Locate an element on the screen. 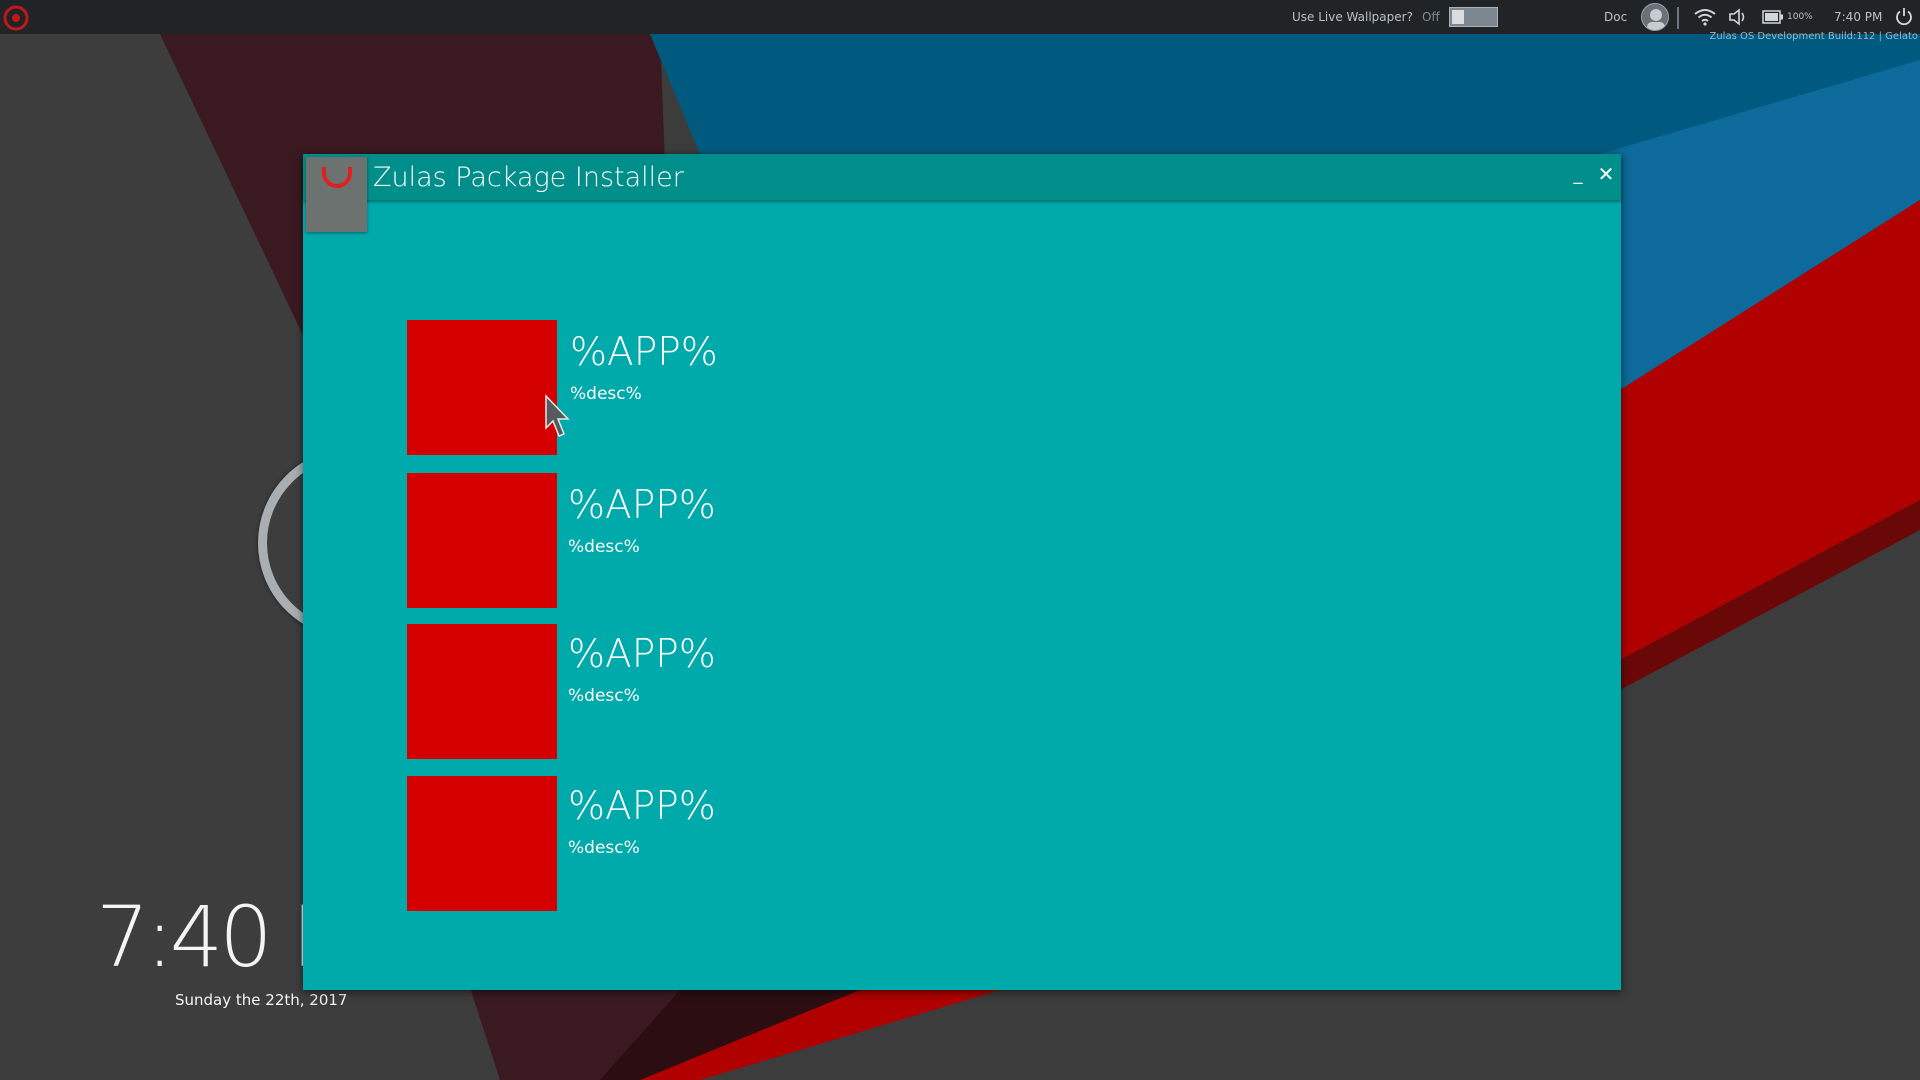 The height and width of the screenshot is (1080, 1920). live-wallpaper-toggle is located at coordinates (1473, 17).